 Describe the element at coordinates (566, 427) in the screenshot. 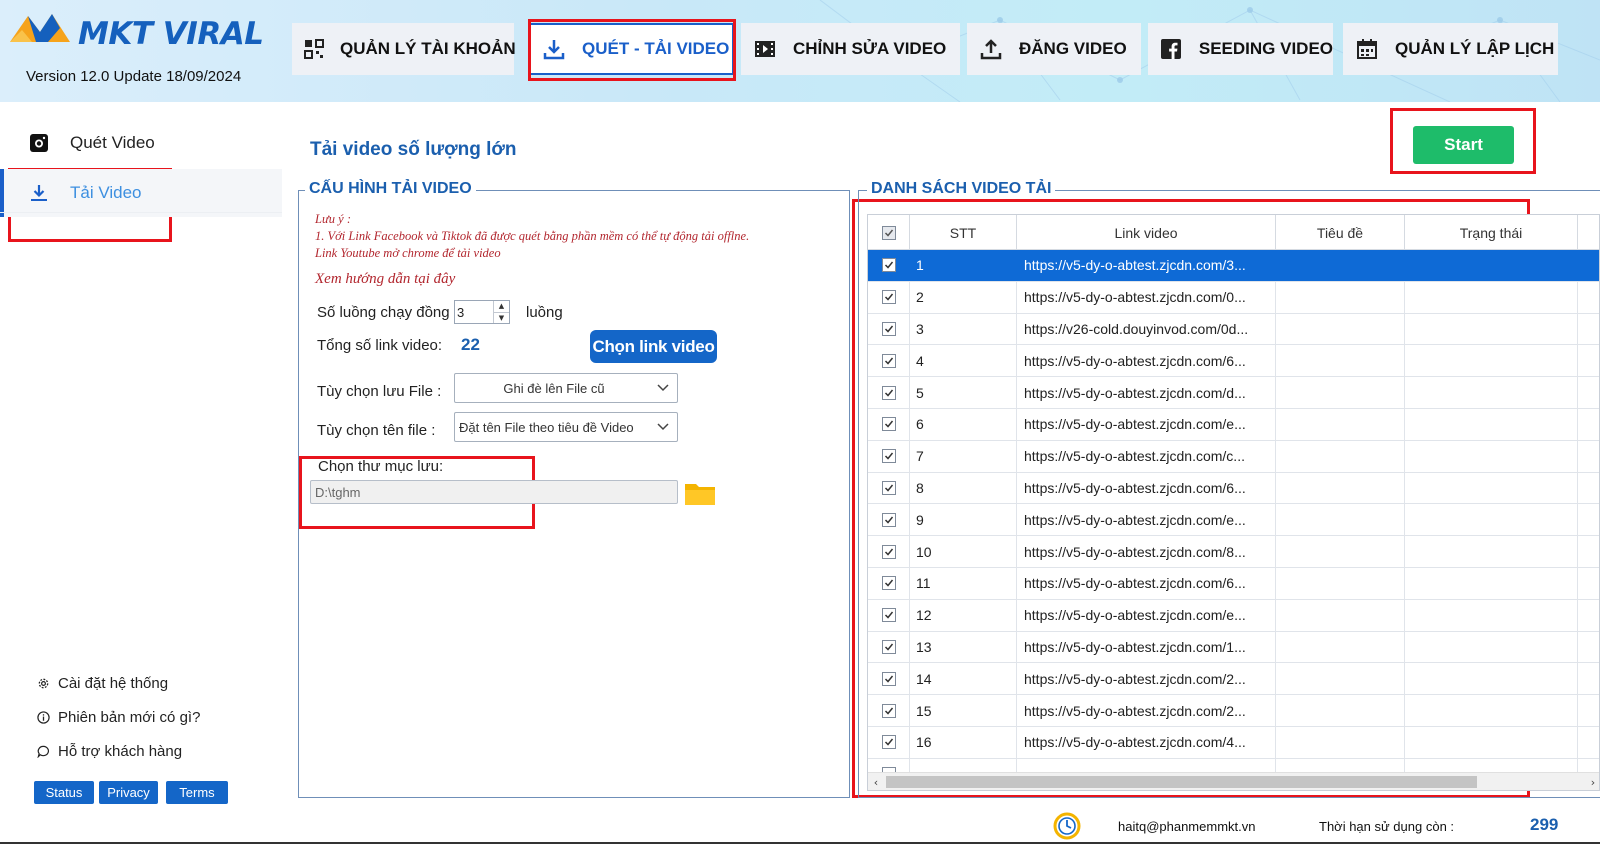

I see `name-option-select: Đặt tên File theo tiêu đề Video` at that location.